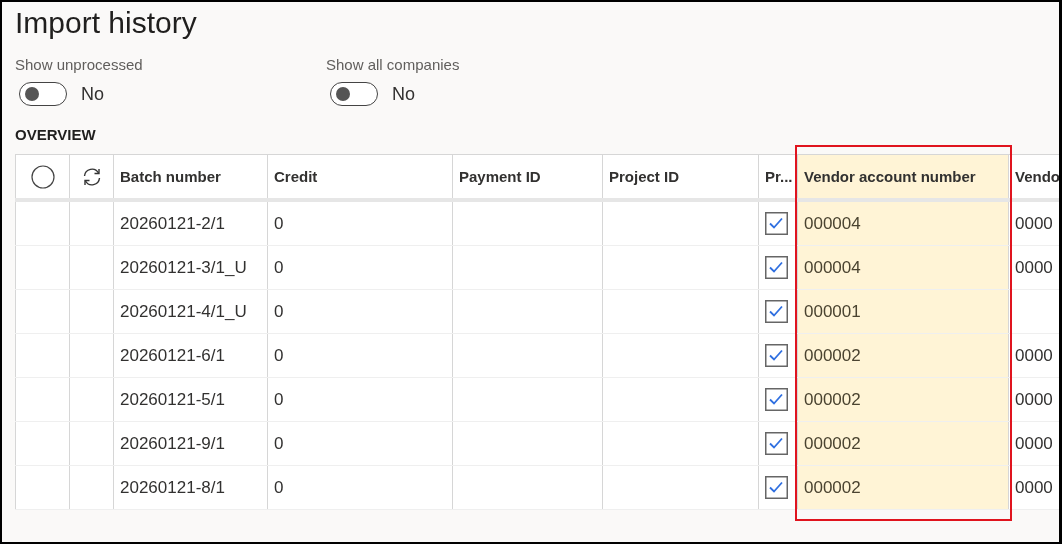  Describe the element at coordinates (832, 311) in the screenshot. I see `table-cell: 000001` at that location.